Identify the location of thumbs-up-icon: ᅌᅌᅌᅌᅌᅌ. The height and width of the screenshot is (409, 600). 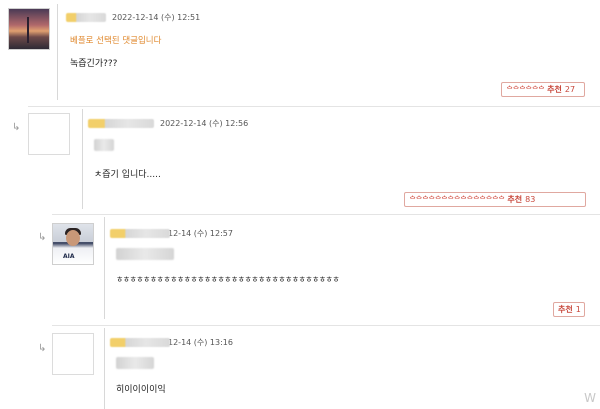
(525, 89).